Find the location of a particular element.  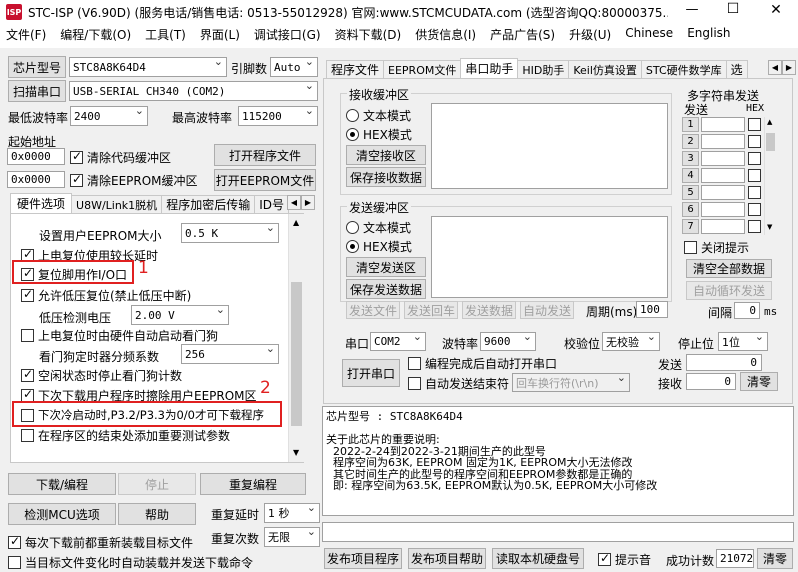

menu-ads: 产品广告(S) is located at coordinates (522, 36).